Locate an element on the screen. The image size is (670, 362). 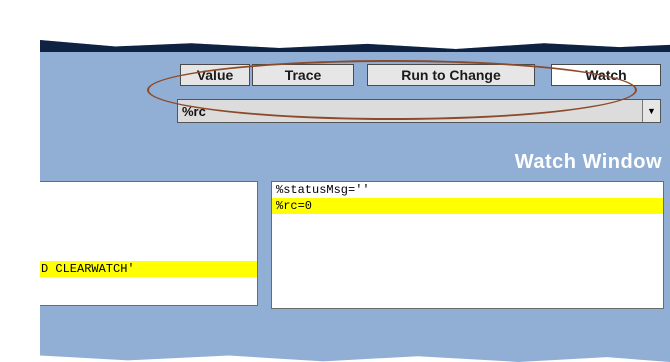
trace-button: Trace is located at coordinates (303, 75).